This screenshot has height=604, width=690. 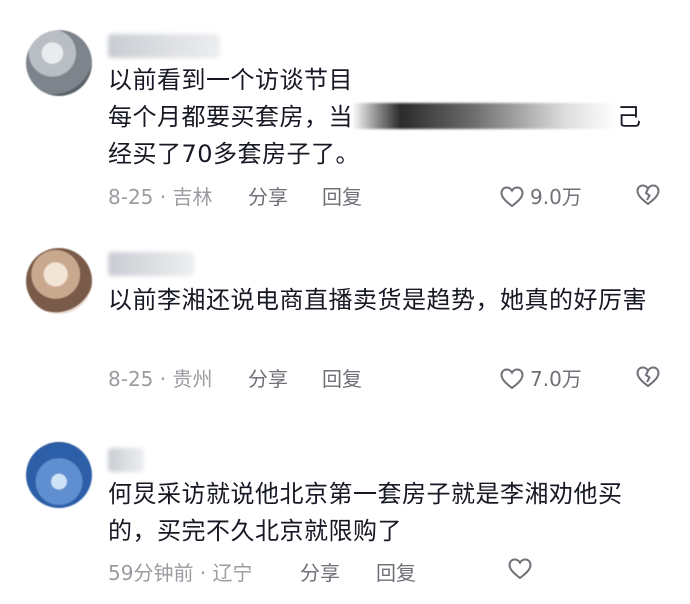 What do you see at coordinates (629, 117) in the screenshot?
I see `comment-text-segment: 己` at bounding box center [629, 117].